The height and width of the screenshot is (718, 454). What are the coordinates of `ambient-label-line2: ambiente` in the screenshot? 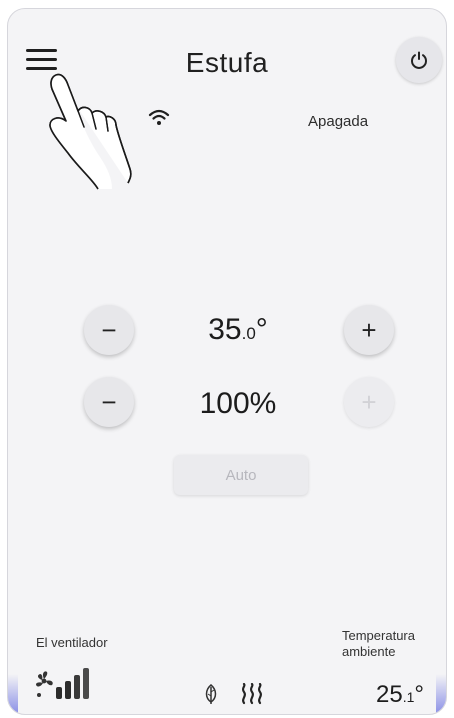 It's located at (369, 651).